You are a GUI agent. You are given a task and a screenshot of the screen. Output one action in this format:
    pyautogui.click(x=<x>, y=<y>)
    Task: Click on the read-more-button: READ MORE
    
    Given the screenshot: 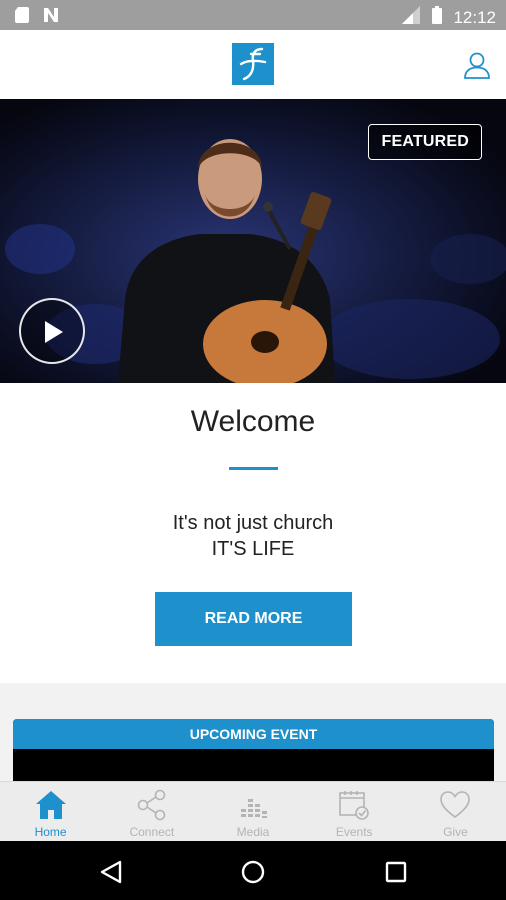 What is the action you would take?
    pyautogui.click(x=253, y=619)
    